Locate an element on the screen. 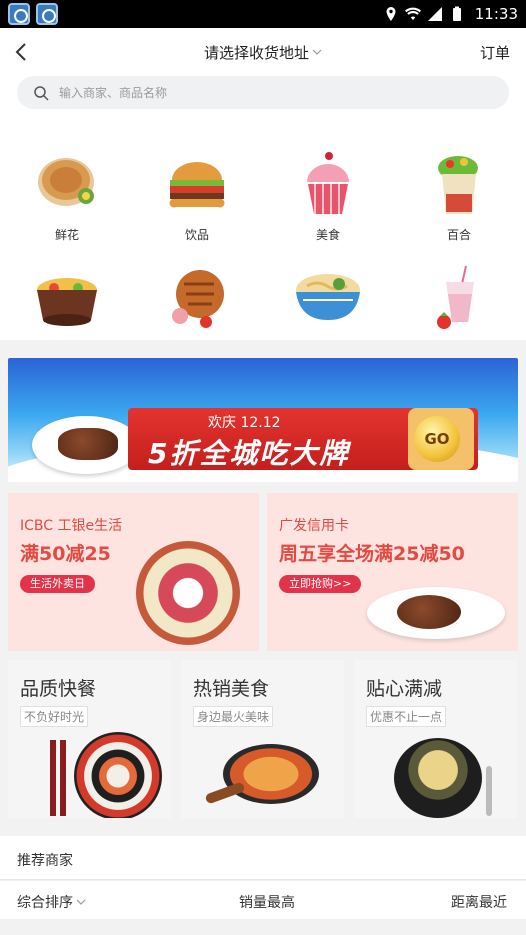  sort-comprehensive: 综合排序 is located at coordinates (51, 902).